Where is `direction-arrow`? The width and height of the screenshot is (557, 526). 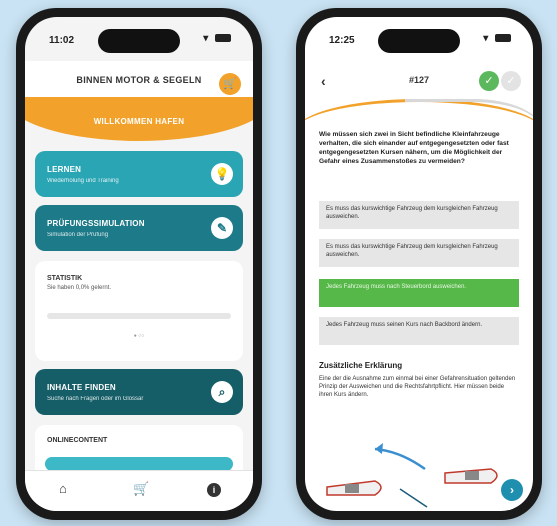 direction-arrow is located at coordinates (400, 459).